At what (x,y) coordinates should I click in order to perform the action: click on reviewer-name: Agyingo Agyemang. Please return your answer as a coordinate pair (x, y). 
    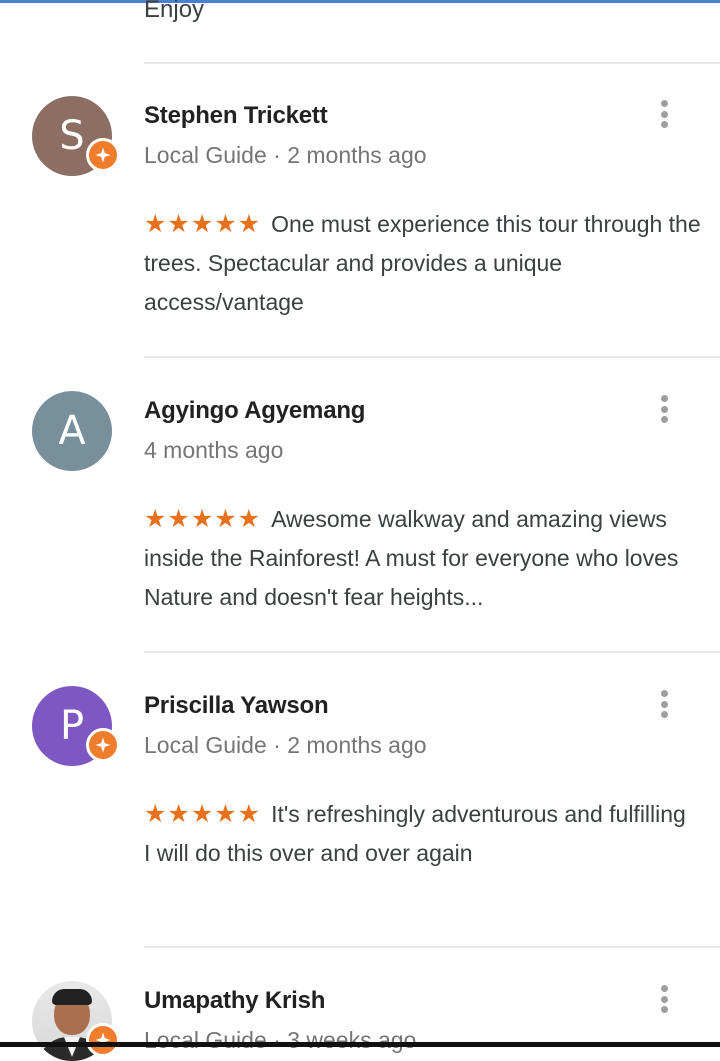
    Looking at the image, I should click on (254, 411).